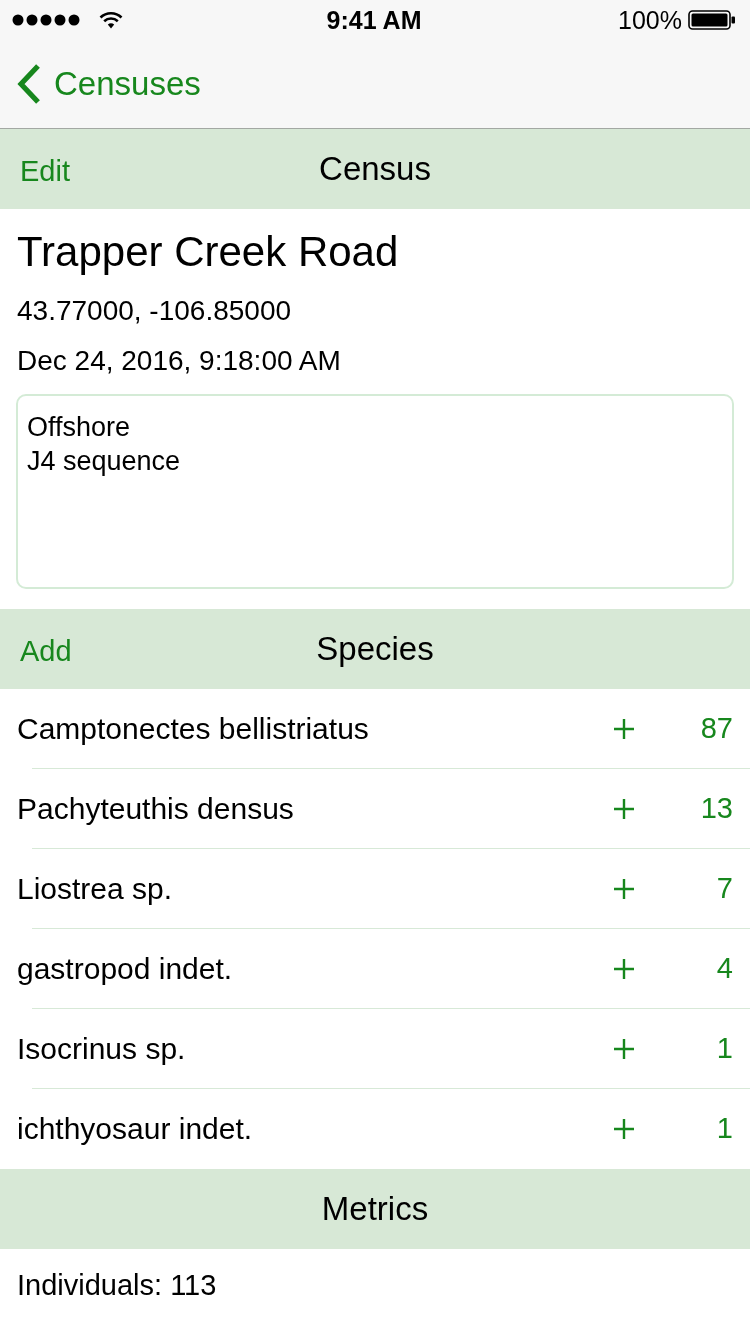 This screenshot has width=750, height=1334. What do you see at coordinates (193, 728) in the screenshot?
I see `species-name: Camptonectes bellistriatus` at bounding box center [193, 728].